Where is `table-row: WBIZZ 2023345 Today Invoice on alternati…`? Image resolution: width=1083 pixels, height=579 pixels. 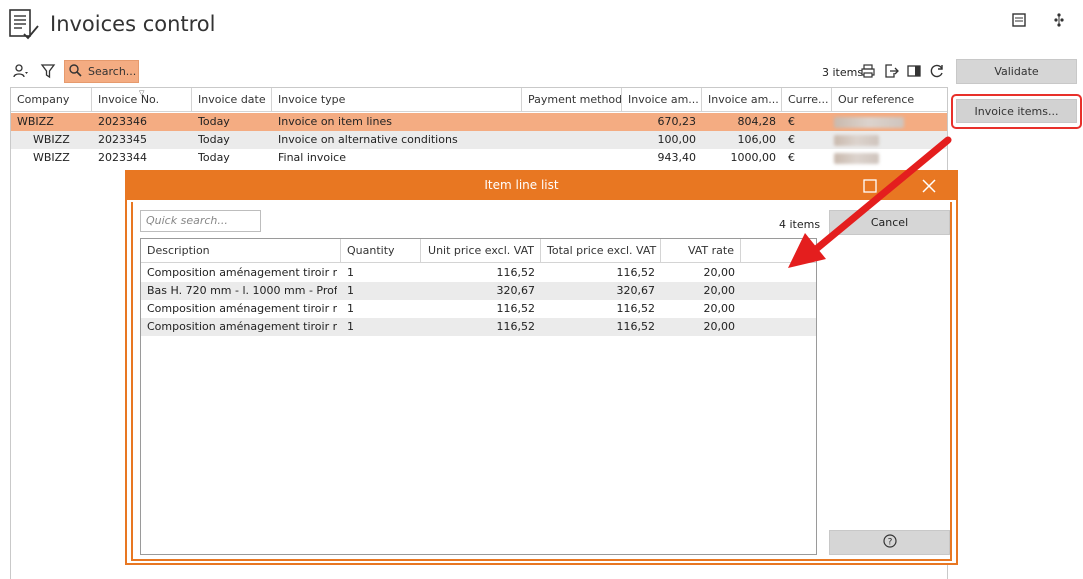
table-row: WBIZZ 2023345 Today Invoice on alternati… is located at coordinates (479, 140).